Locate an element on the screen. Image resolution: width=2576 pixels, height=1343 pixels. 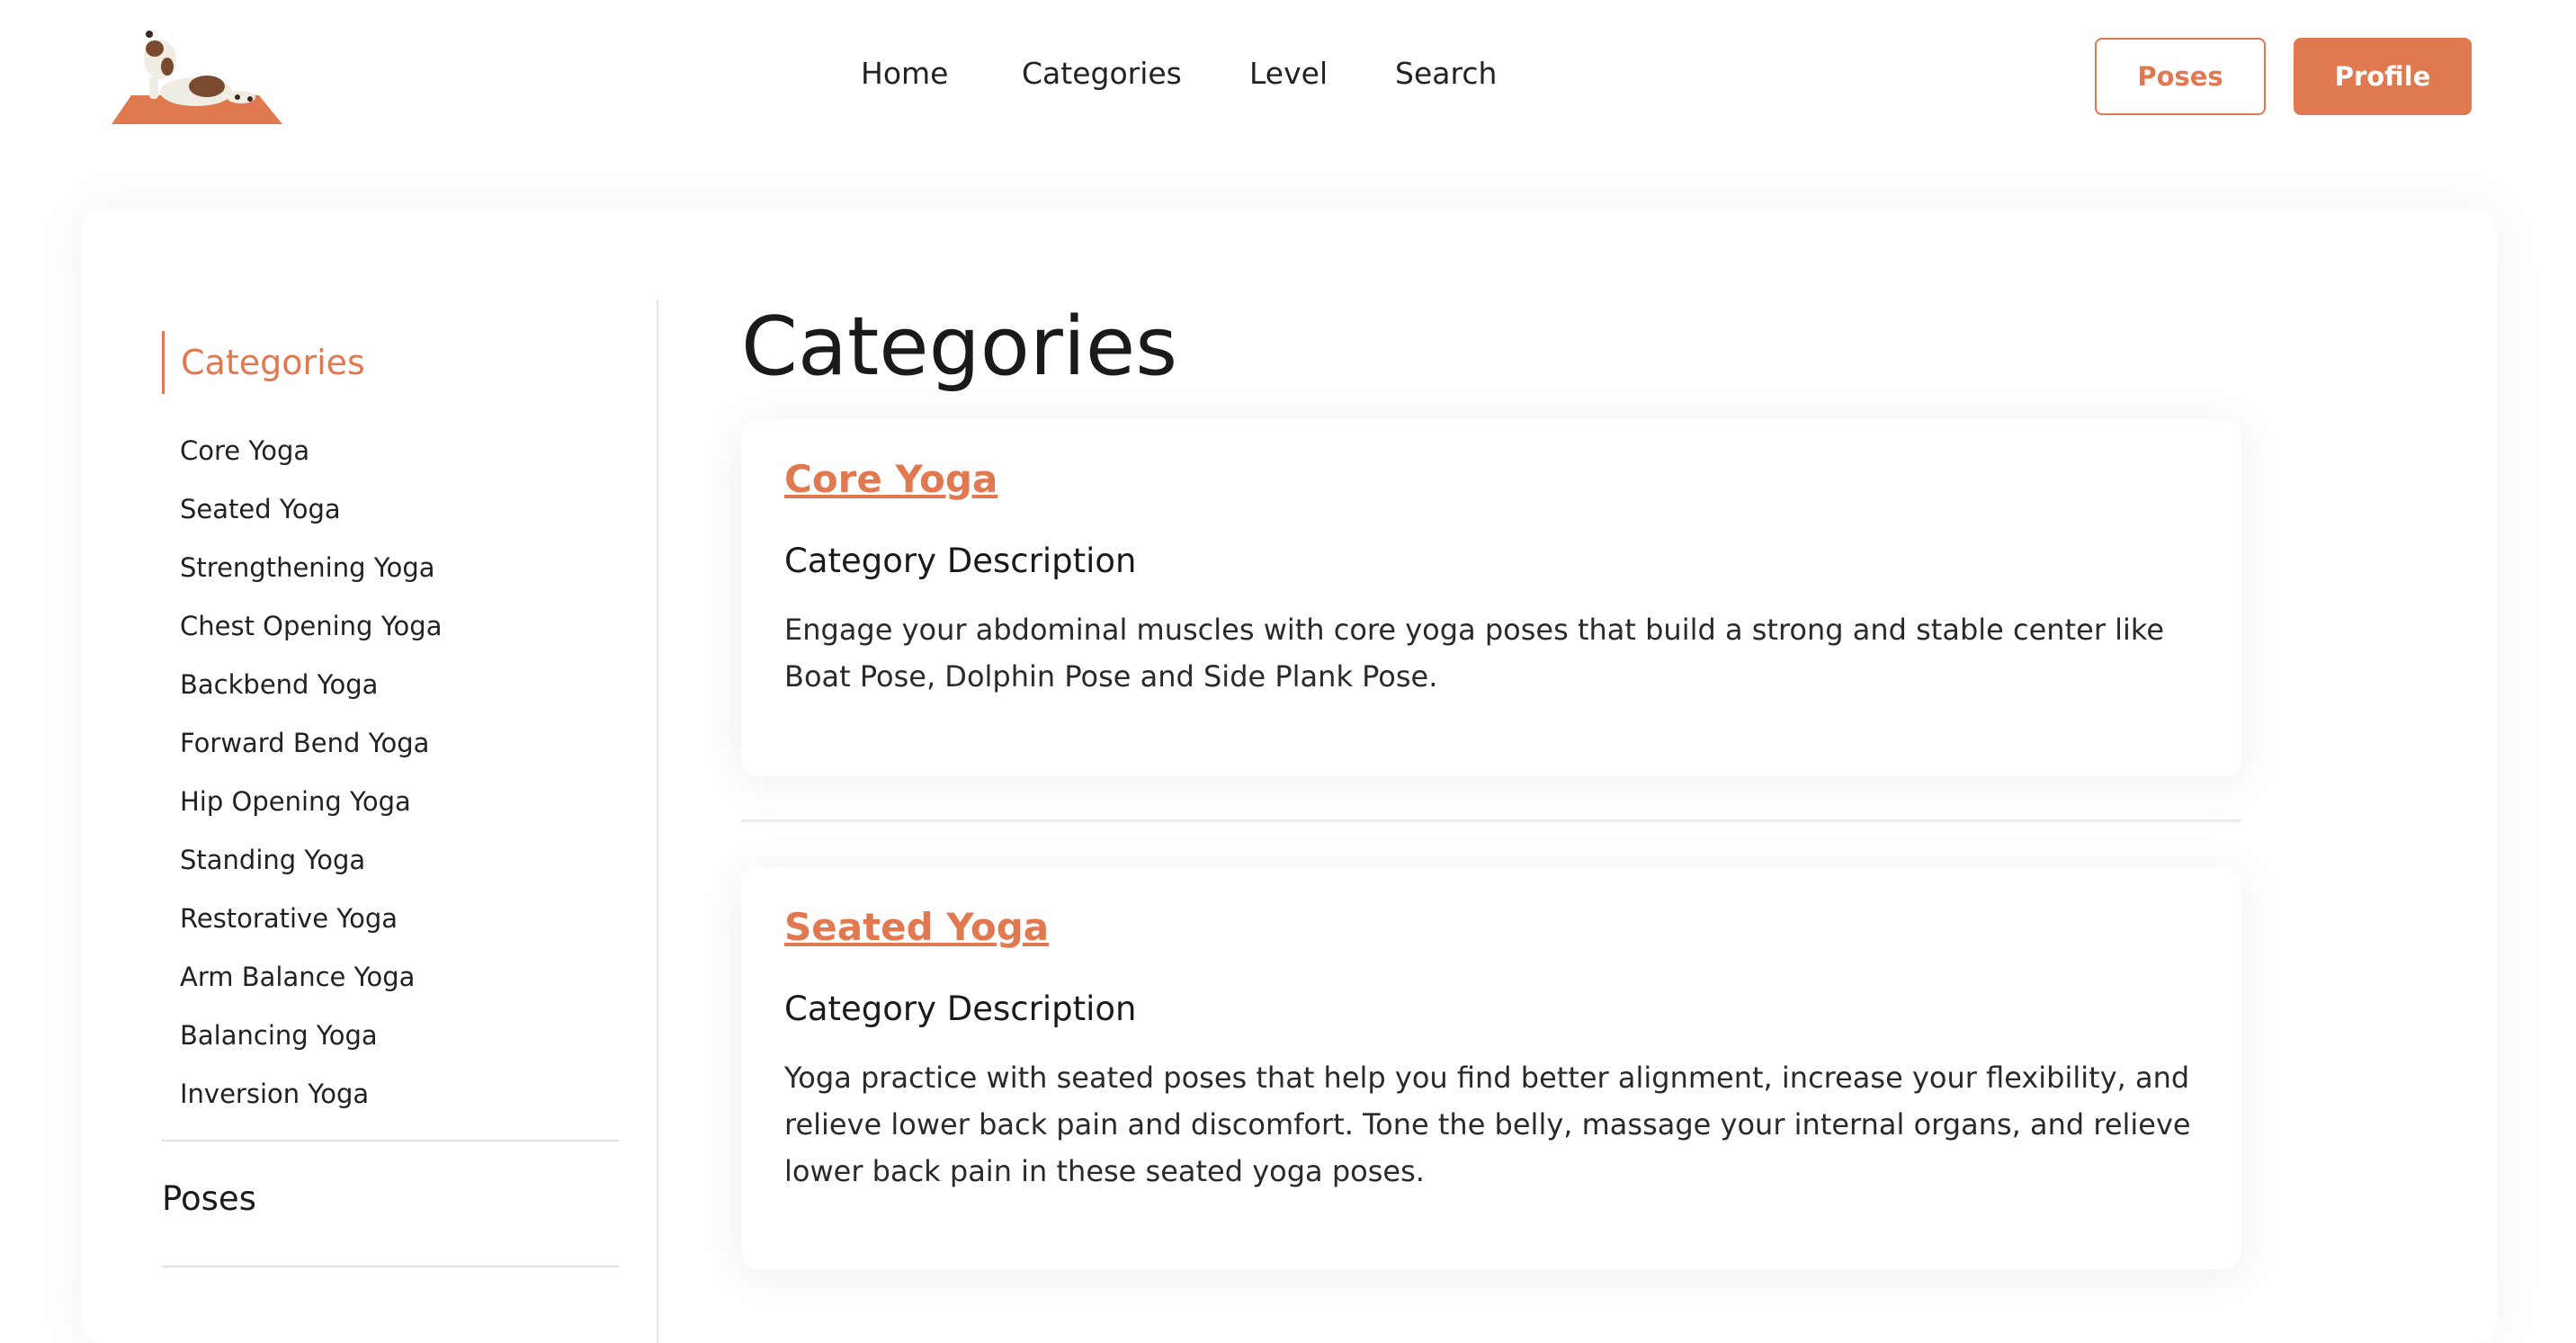
sidebar-item-backbend-yoga: Backbend Yoga is located at coordinates (396, 696).